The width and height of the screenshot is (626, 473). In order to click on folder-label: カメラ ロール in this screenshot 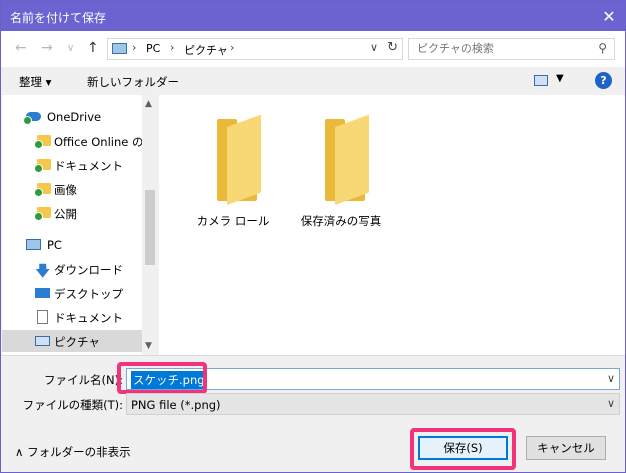, I will do `click(233, 221)`.